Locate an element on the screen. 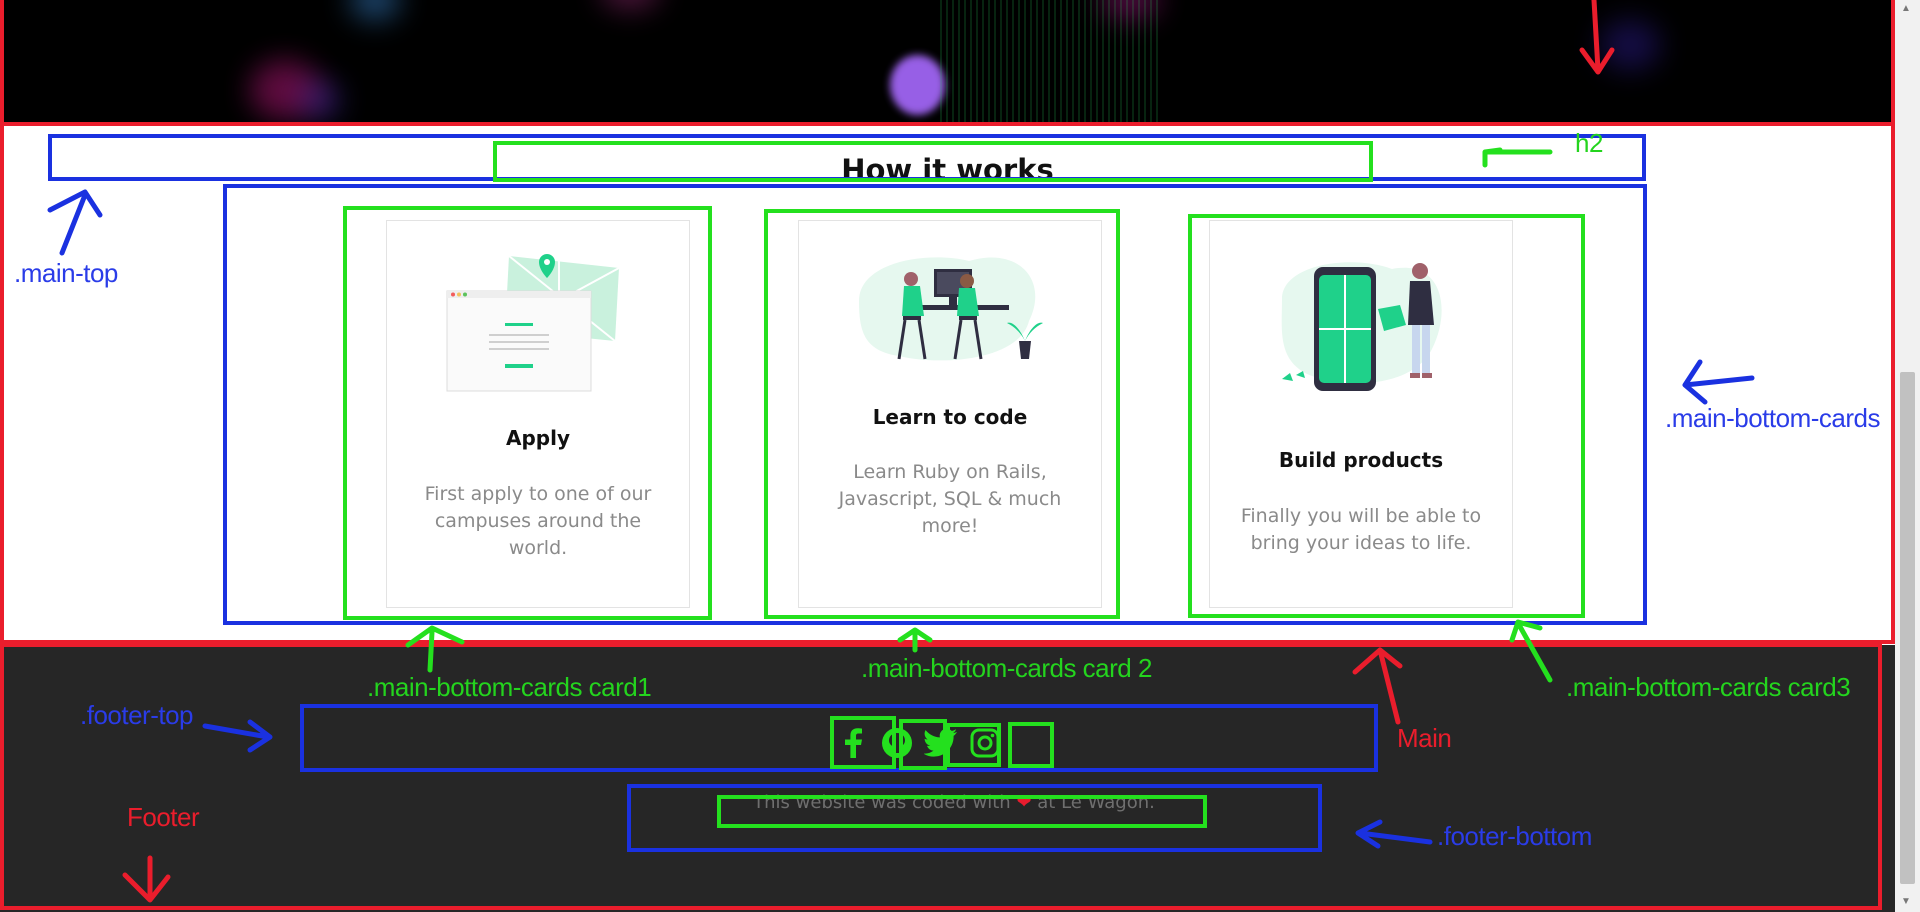  scrollbar-thumb is located at coordinates (1907, 628).